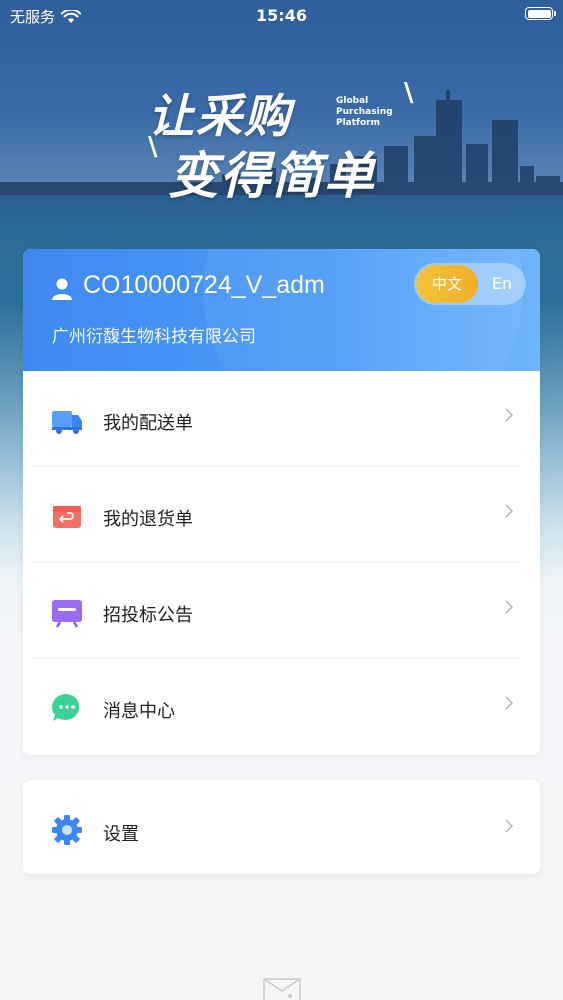 This screenshot has width=563, height=1000. What do you see at coordinates (148, 423) in the screenshot?
I see `menu-label: 我的配送单` at bounding box center [148, 423].